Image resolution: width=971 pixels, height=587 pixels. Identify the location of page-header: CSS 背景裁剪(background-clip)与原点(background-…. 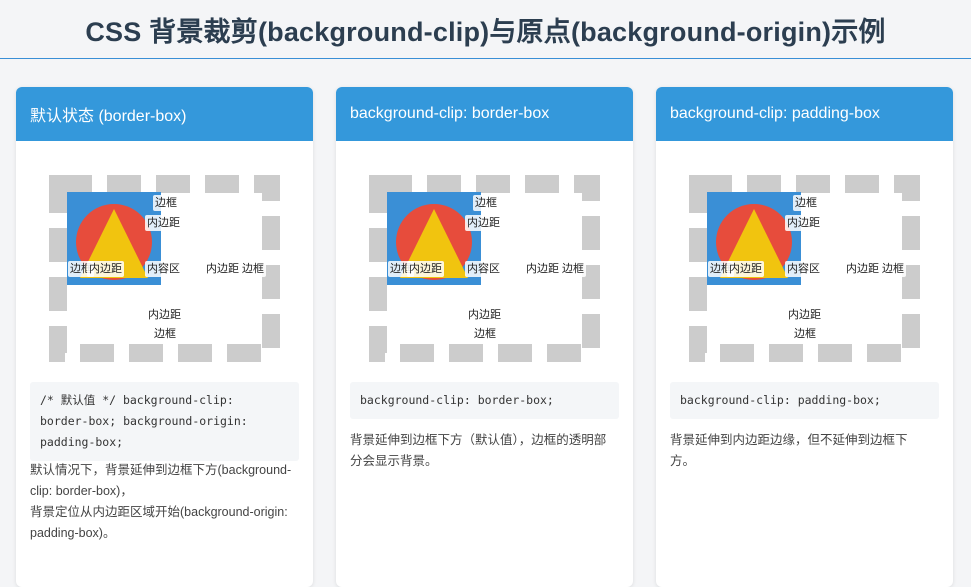
(485, 29).